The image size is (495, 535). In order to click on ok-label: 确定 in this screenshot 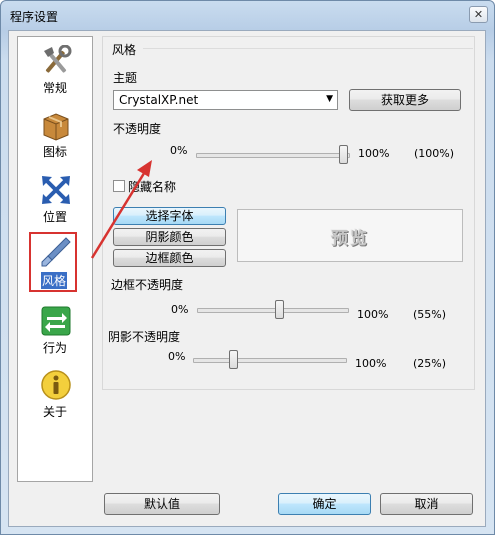, I will do `click(324, 504)`.